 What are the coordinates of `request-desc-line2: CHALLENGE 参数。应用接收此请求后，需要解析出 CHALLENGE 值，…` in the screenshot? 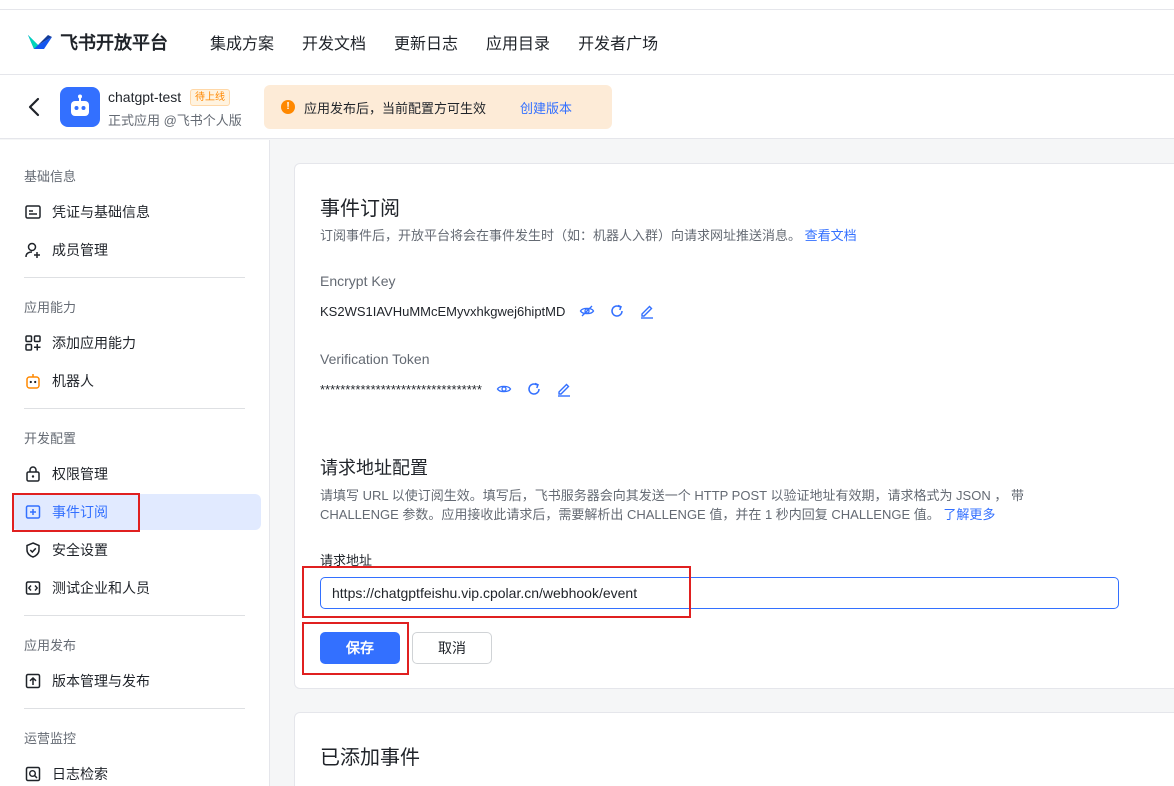 It's located at (630, 514).